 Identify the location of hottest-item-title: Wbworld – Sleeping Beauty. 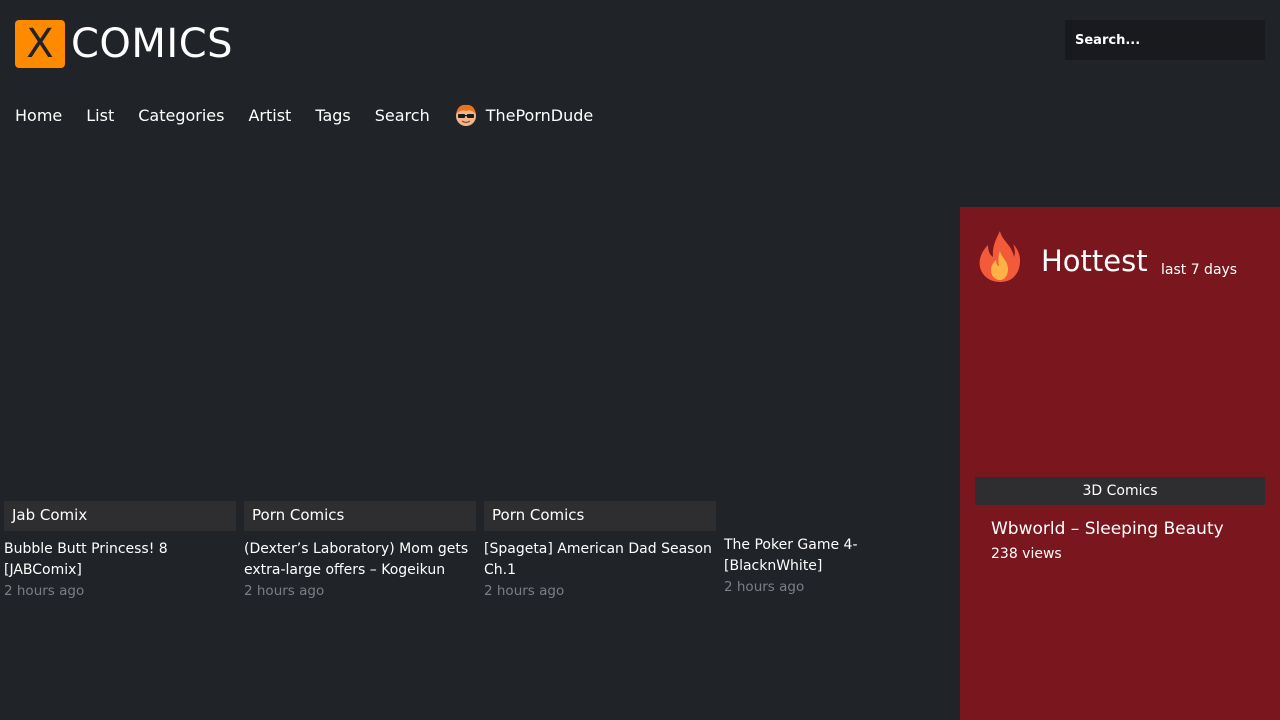
(1107, 529).